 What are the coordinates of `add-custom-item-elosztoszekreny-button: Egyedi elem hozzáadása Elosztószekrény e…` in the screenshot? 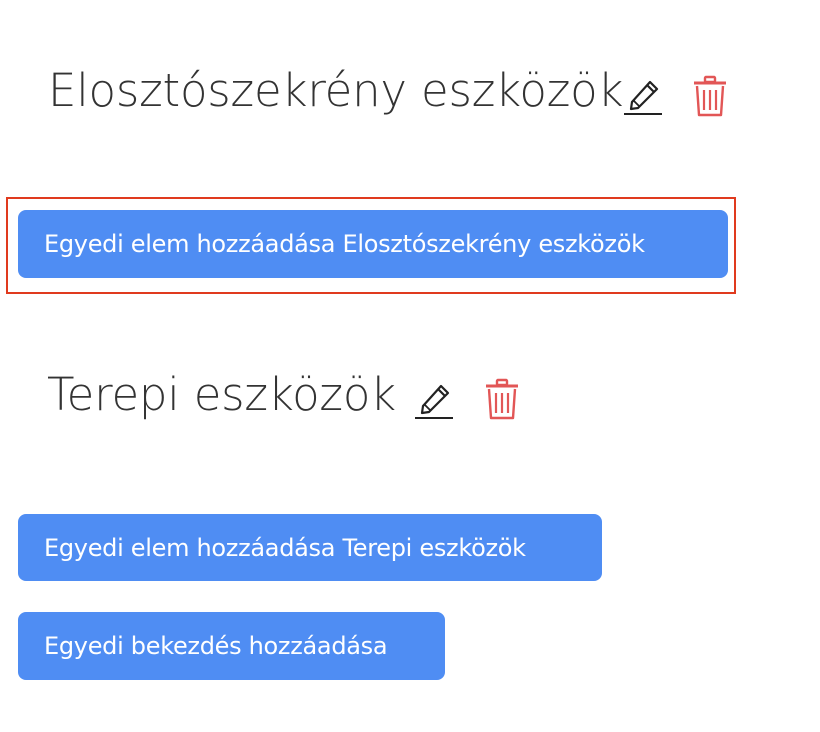 It's located at (373, 244).